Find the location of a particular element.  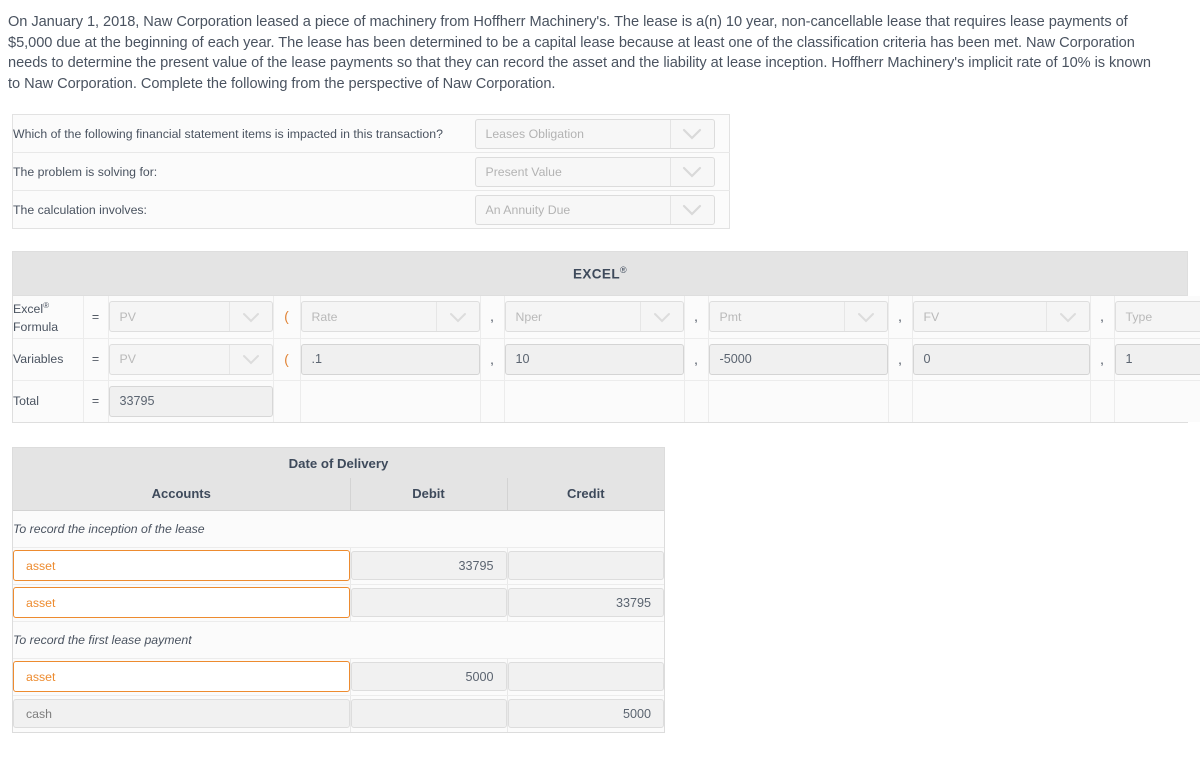

dropdown-value: Nper is located at coordinates (529, 316).